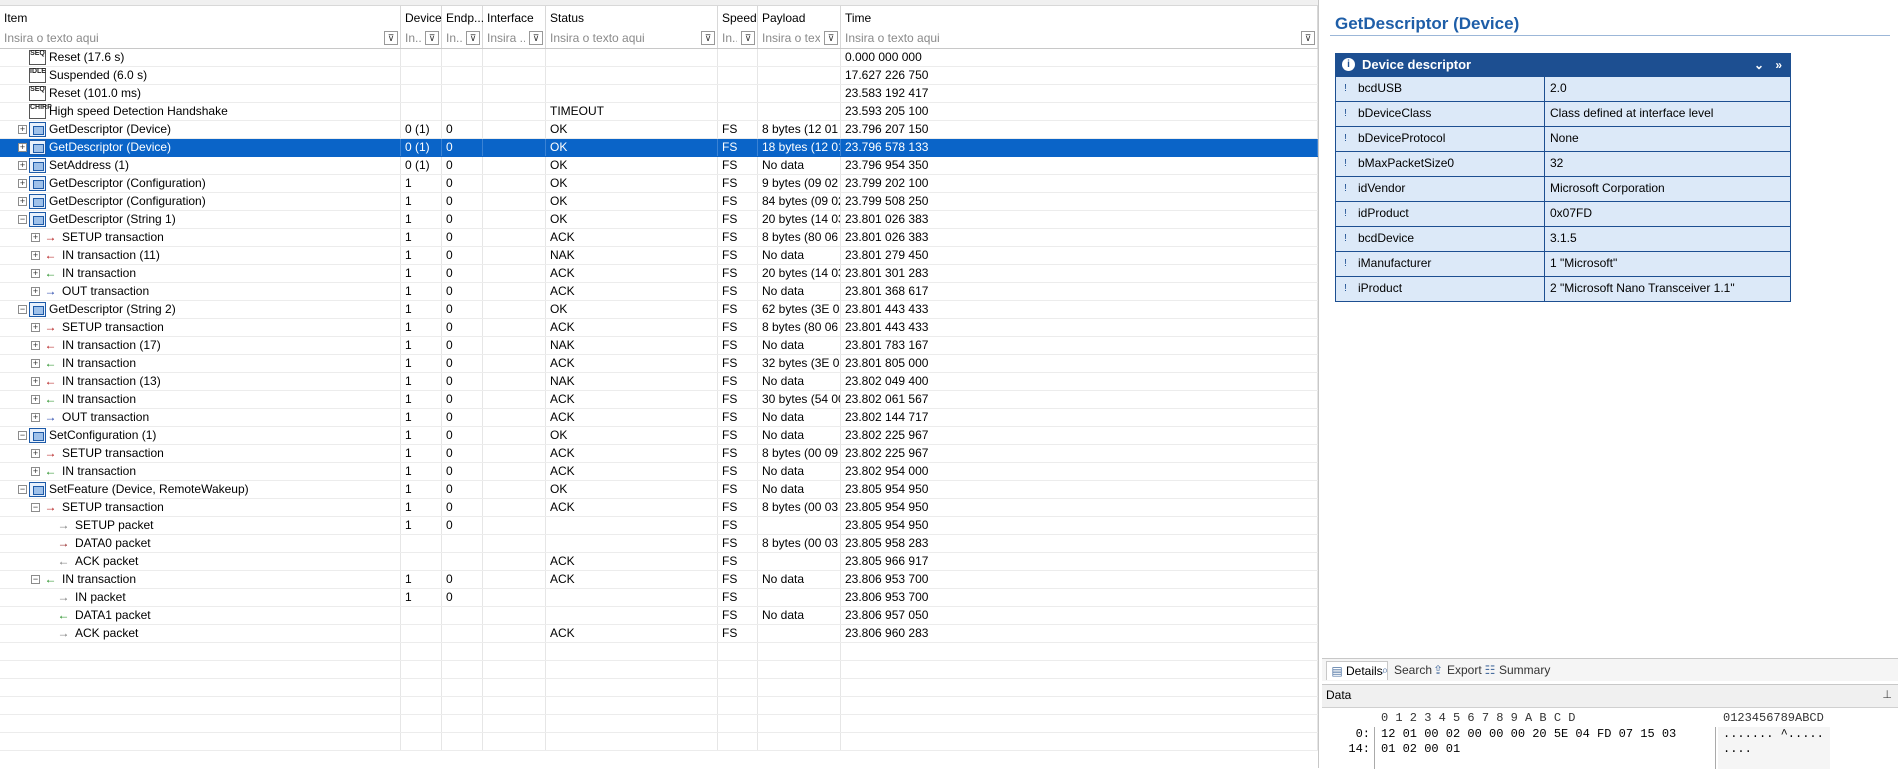 The image size is (1898, 769). Describe the element at coordinates (659, 58) in the screenshot. I see `transaction-row: SEQ Reset (17.6 s) 0.000 000 000` at that location.